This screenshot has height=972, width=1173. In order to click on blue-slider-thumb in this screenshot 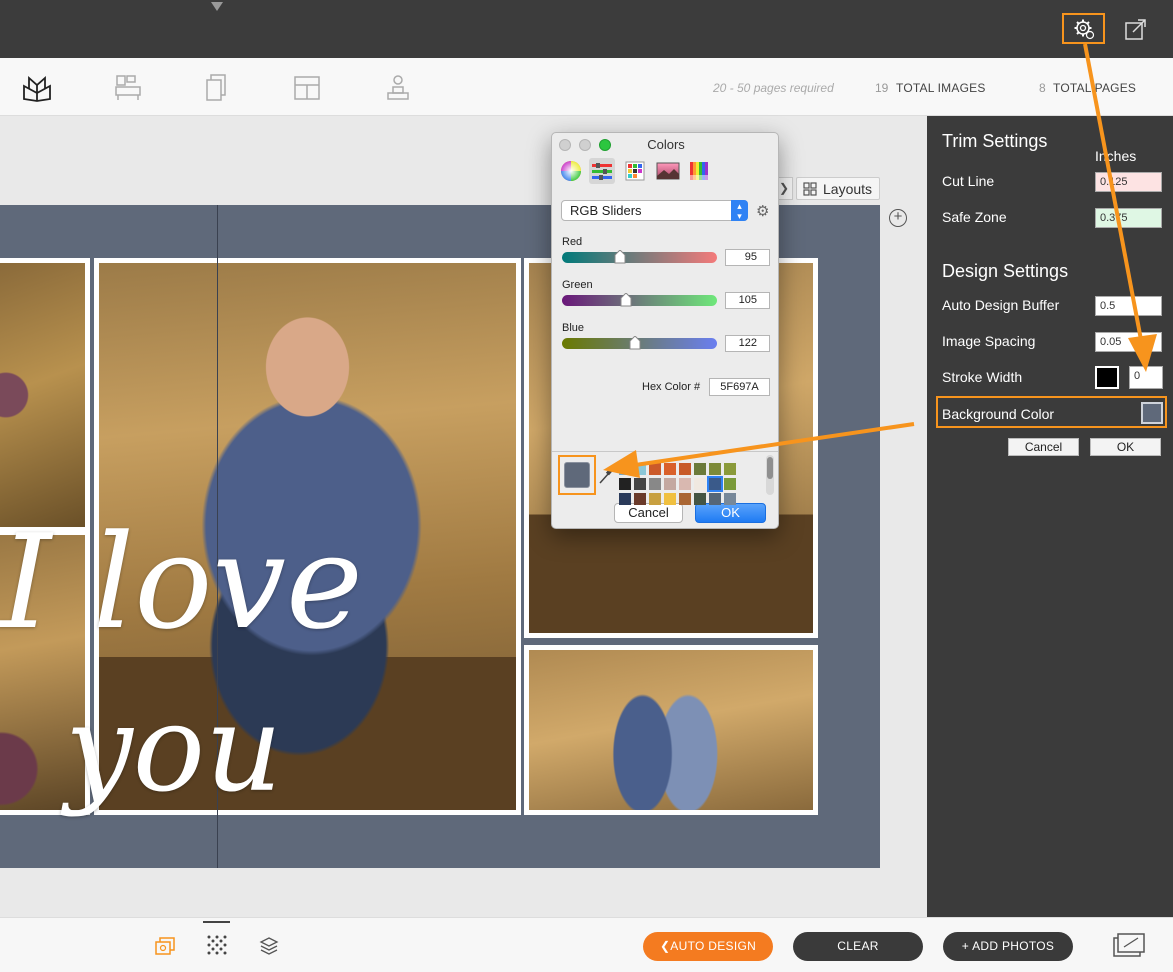, I will do `click(635, 343)`.